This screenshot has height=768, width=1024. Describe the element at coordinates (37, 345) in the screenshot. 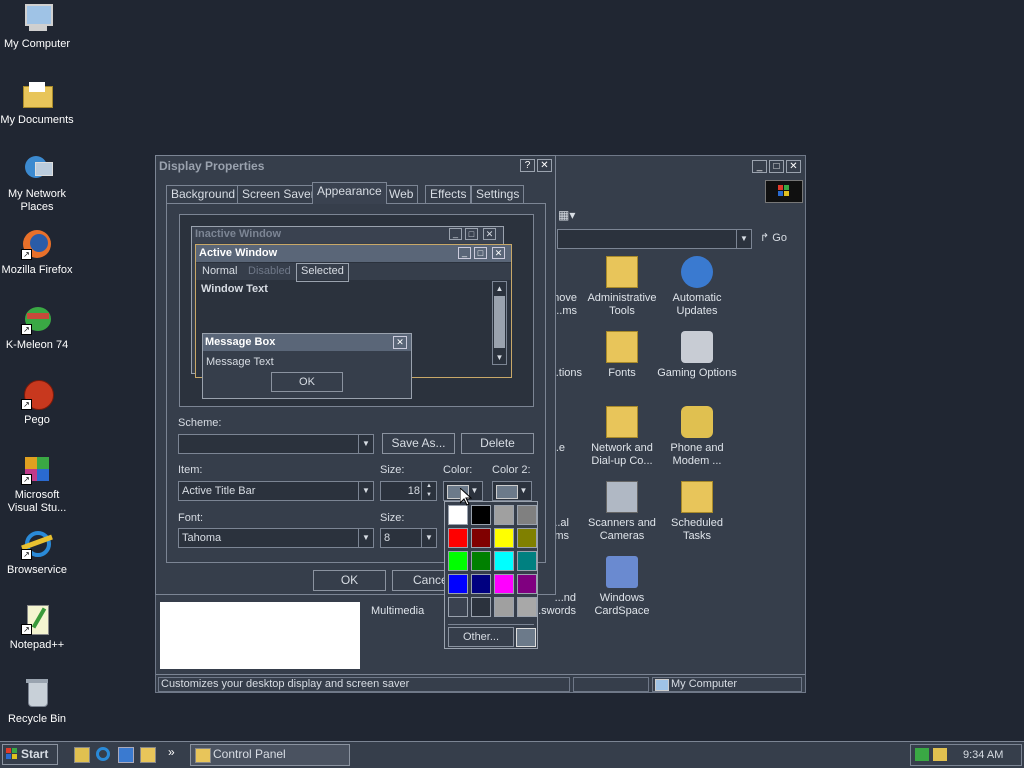

I see `desktop-icon-label: K-Meleon 74` at that location.